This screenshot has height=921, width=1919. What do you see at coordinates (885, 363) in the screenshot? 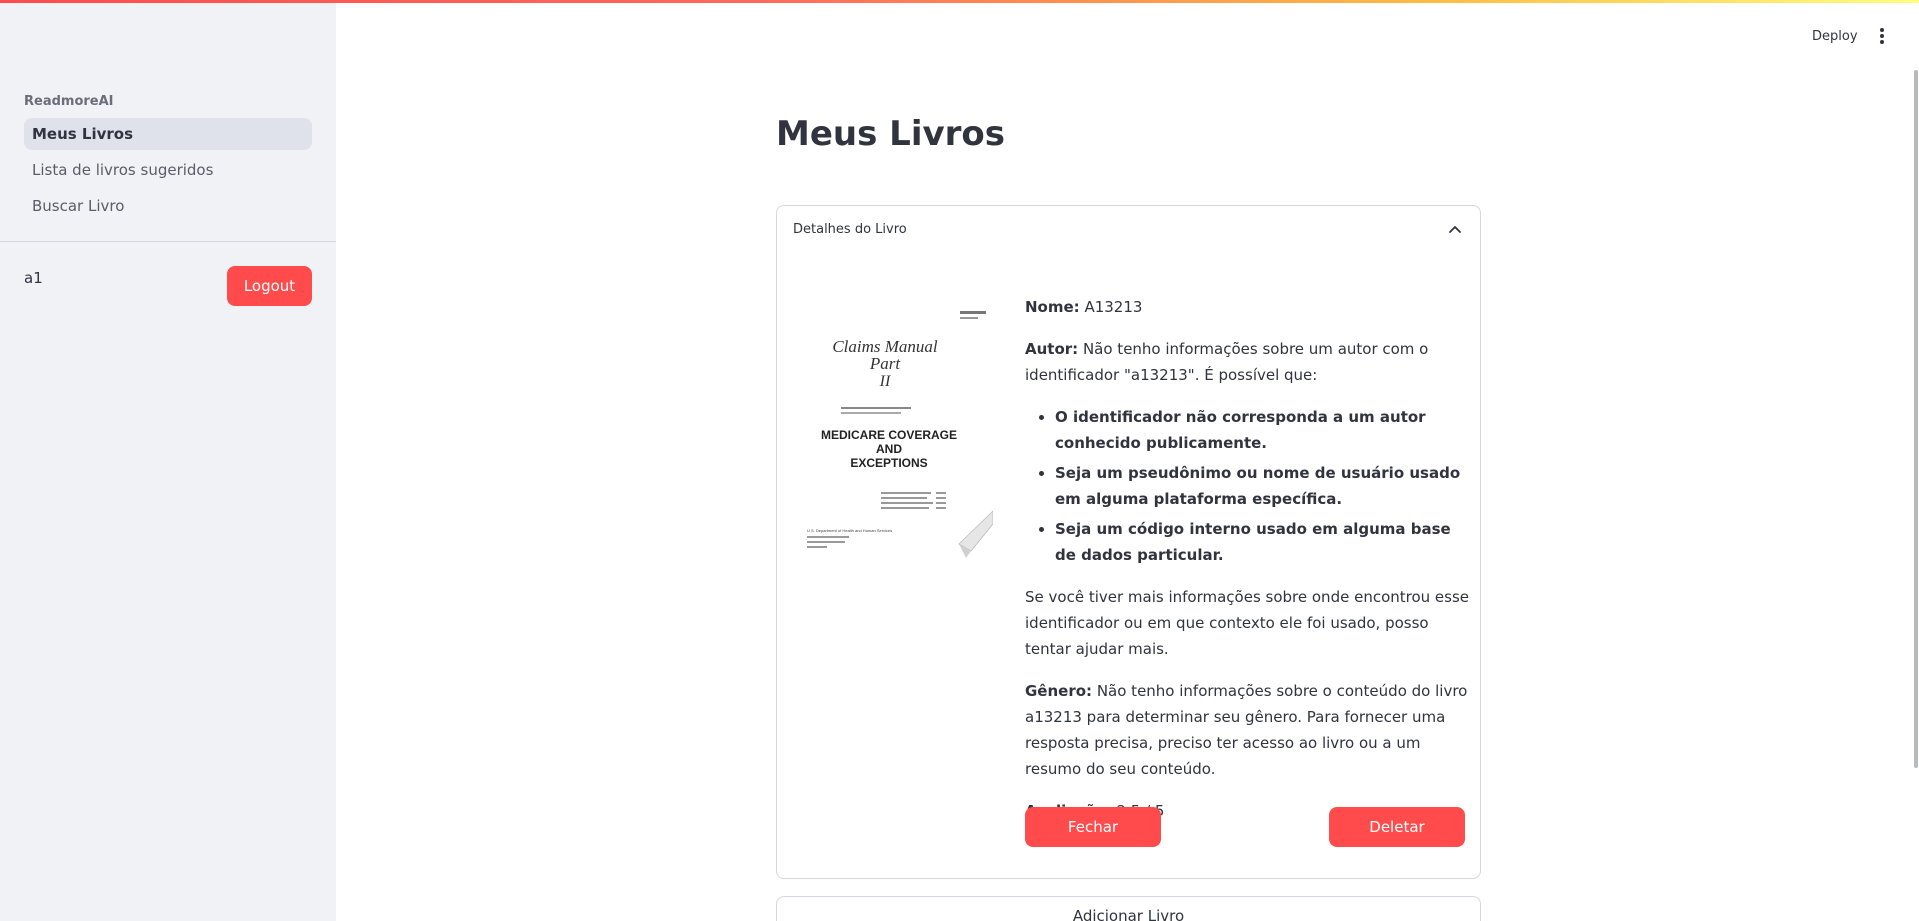
I see `svg-text: Part` at bounding box center [885, 363].